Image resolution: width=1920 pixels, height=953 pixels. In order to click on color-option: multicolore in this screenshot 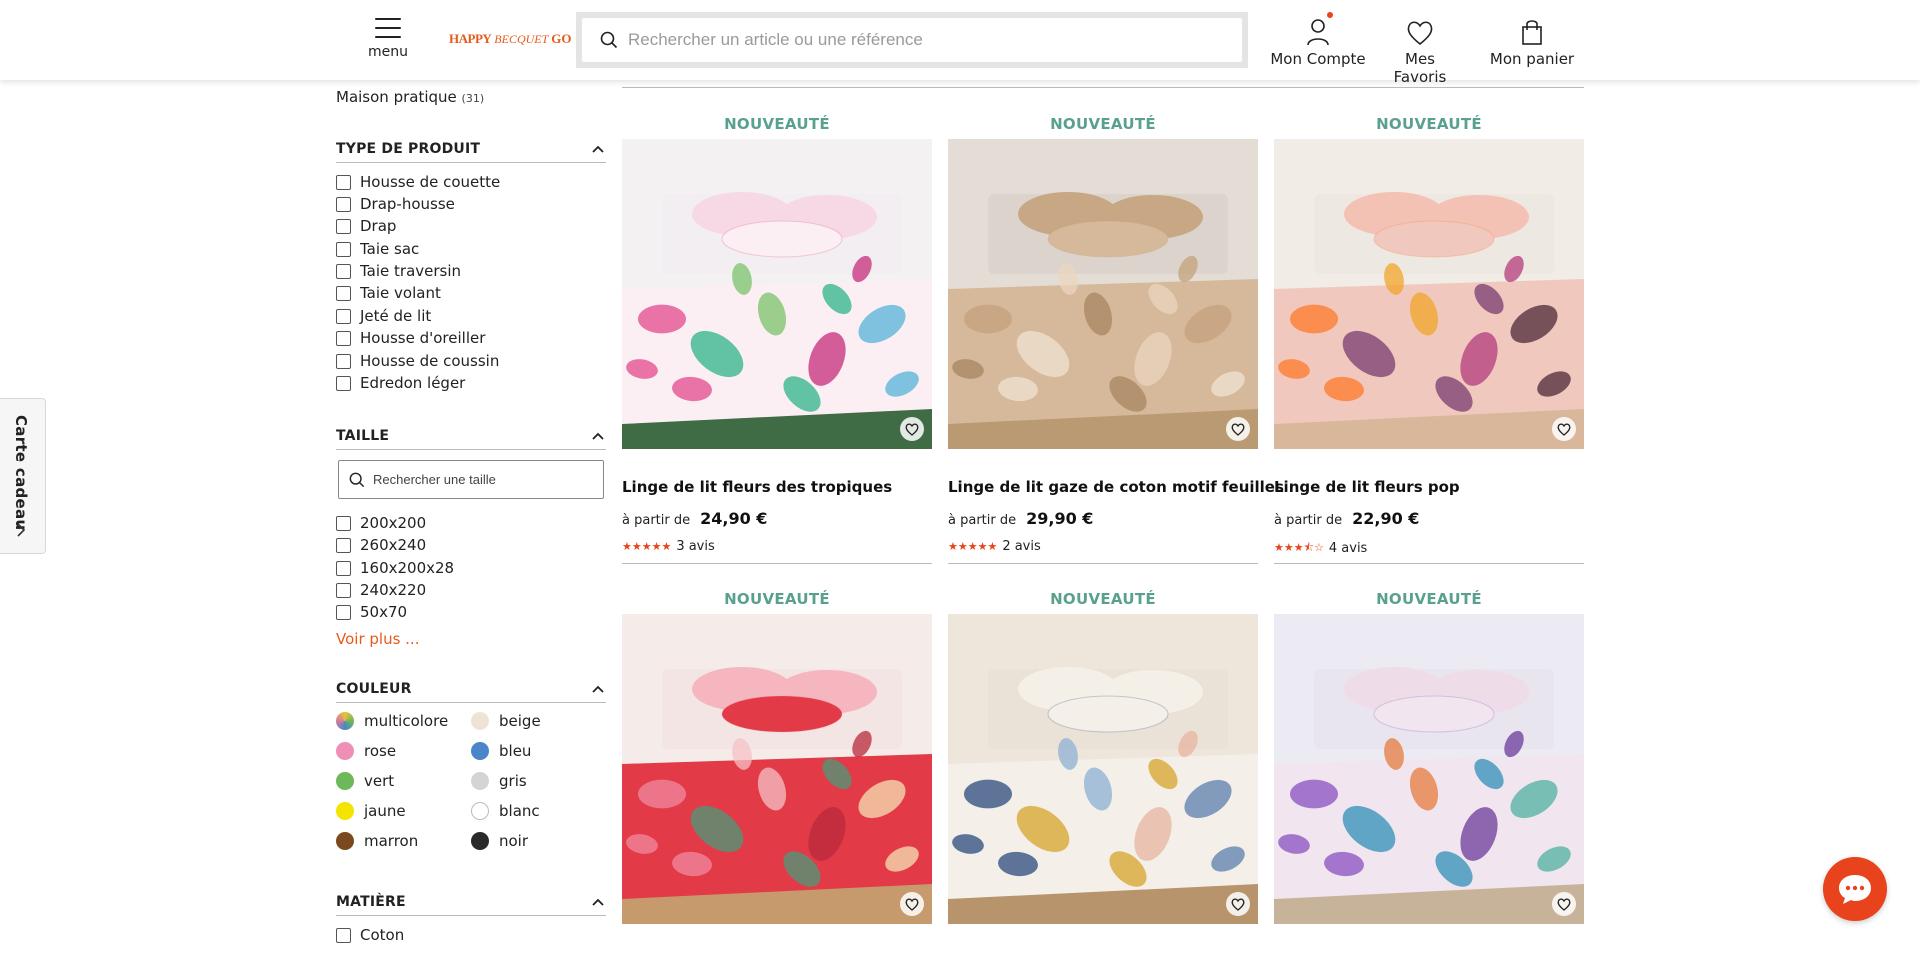, I will do `click(392, 721)`.